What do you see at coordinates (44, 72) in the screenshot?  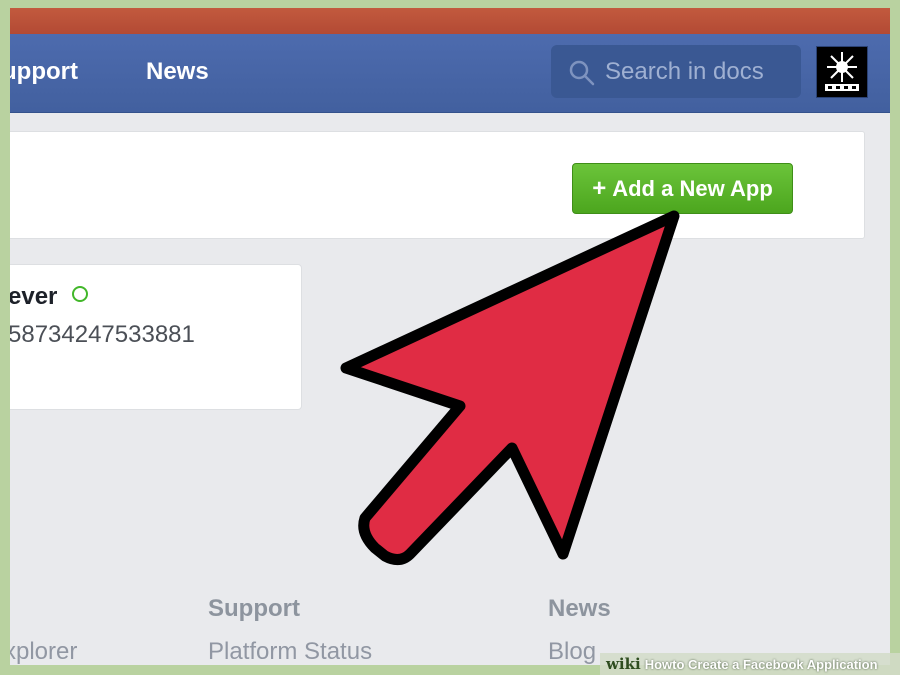 I see `nav-support-link: upport` at bounding box center [44, 72].